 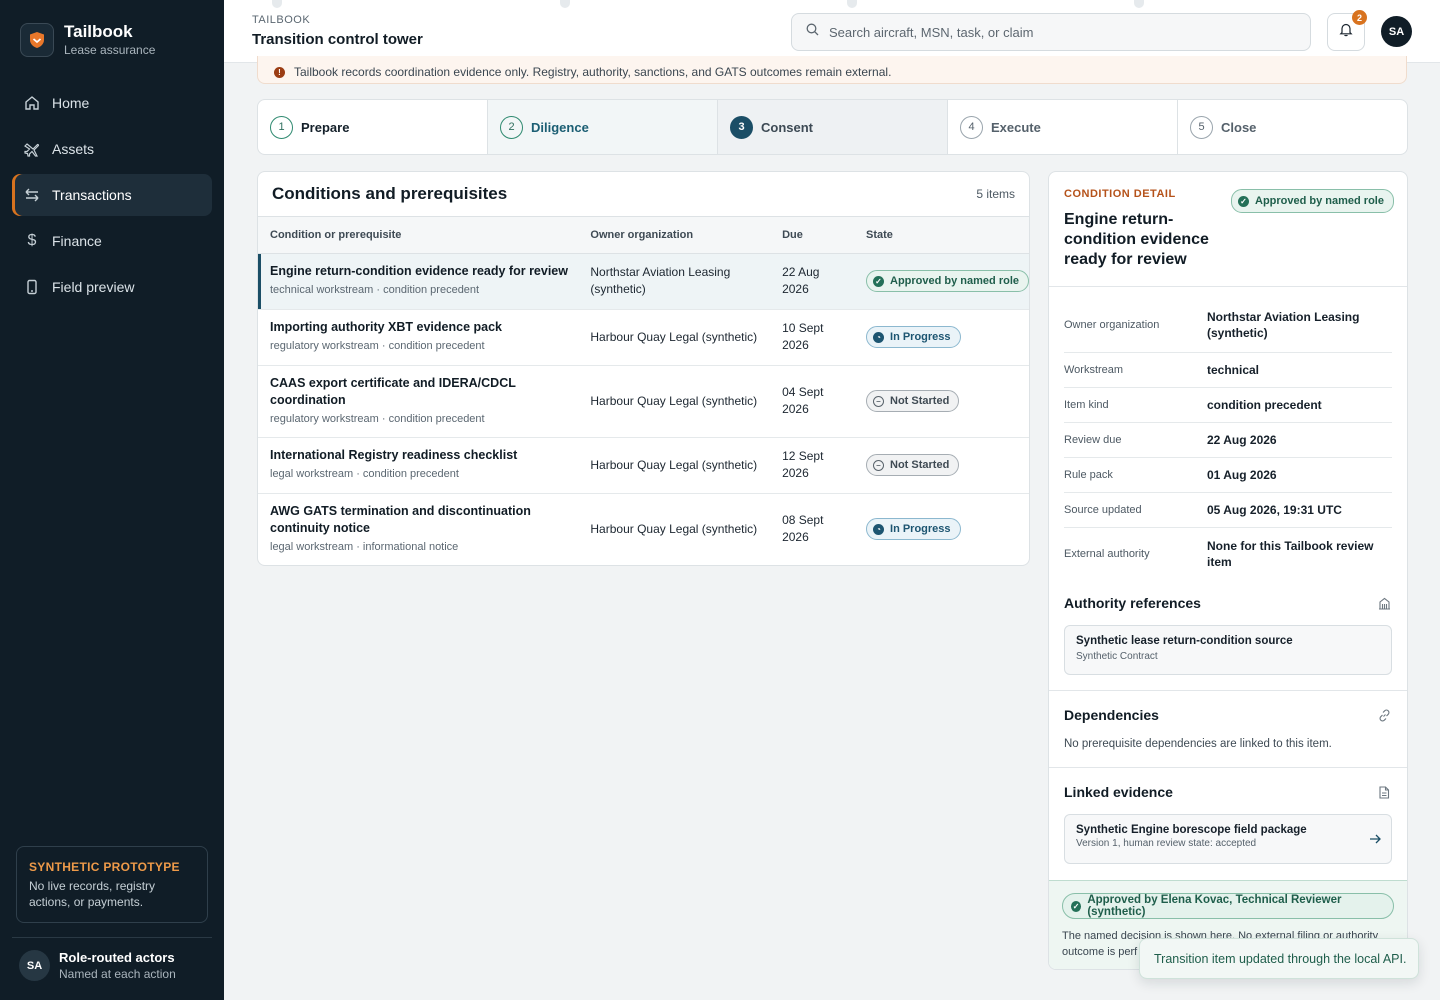 I want to click on sidebar-item-home: Home, so click(x=112, y=103).